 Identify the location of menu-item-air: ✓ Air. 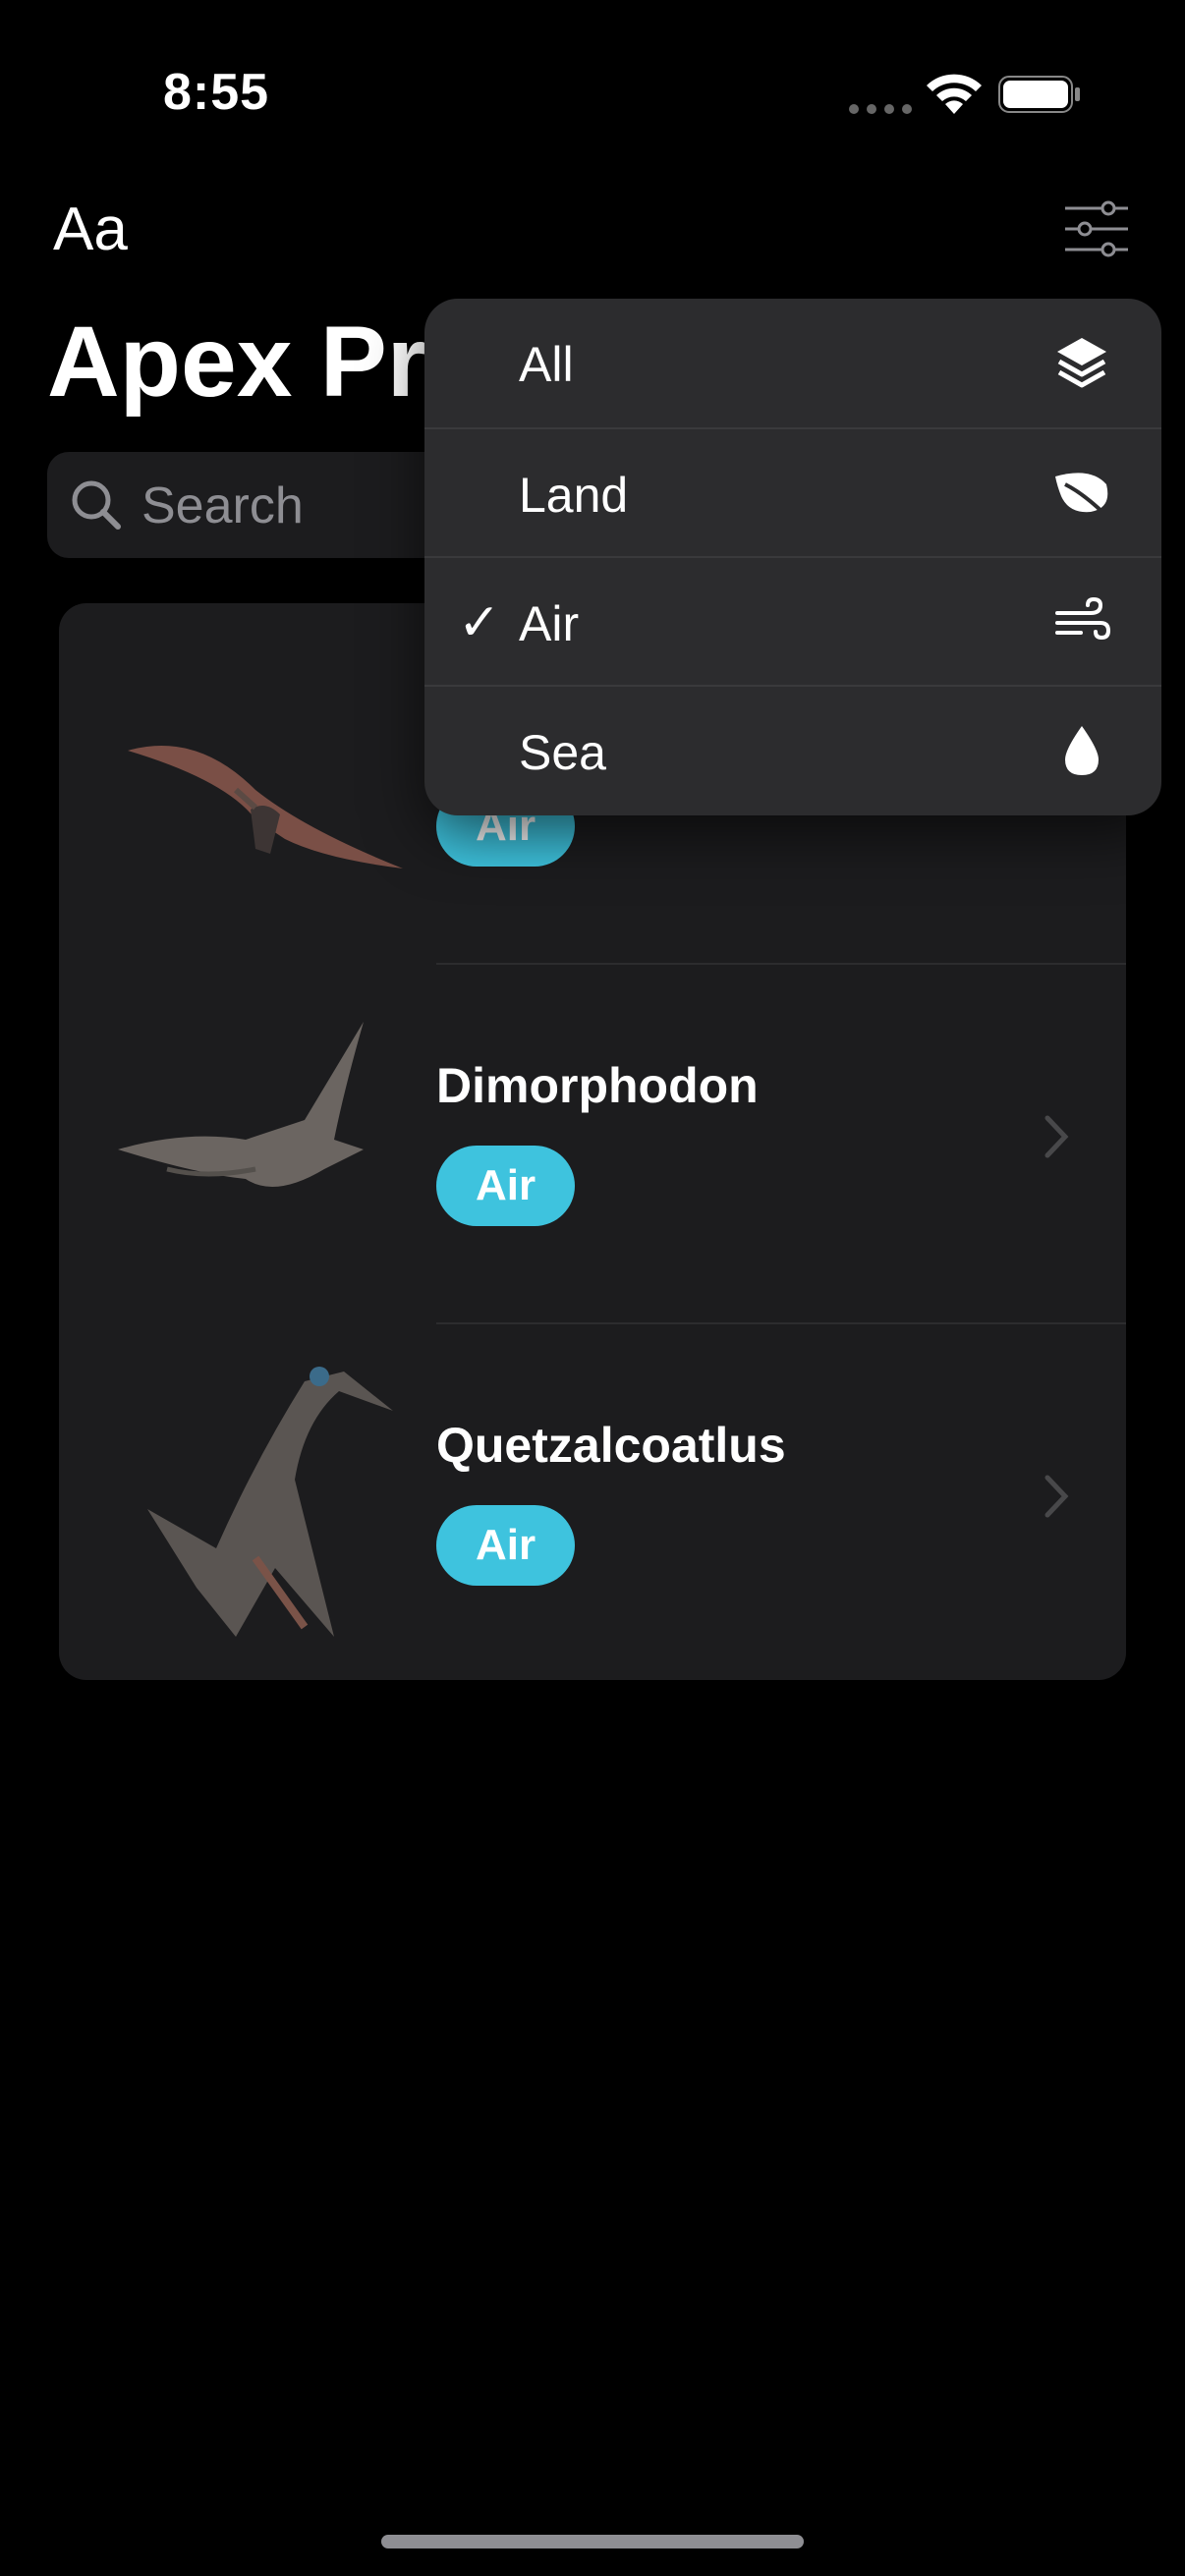
(792, 620).